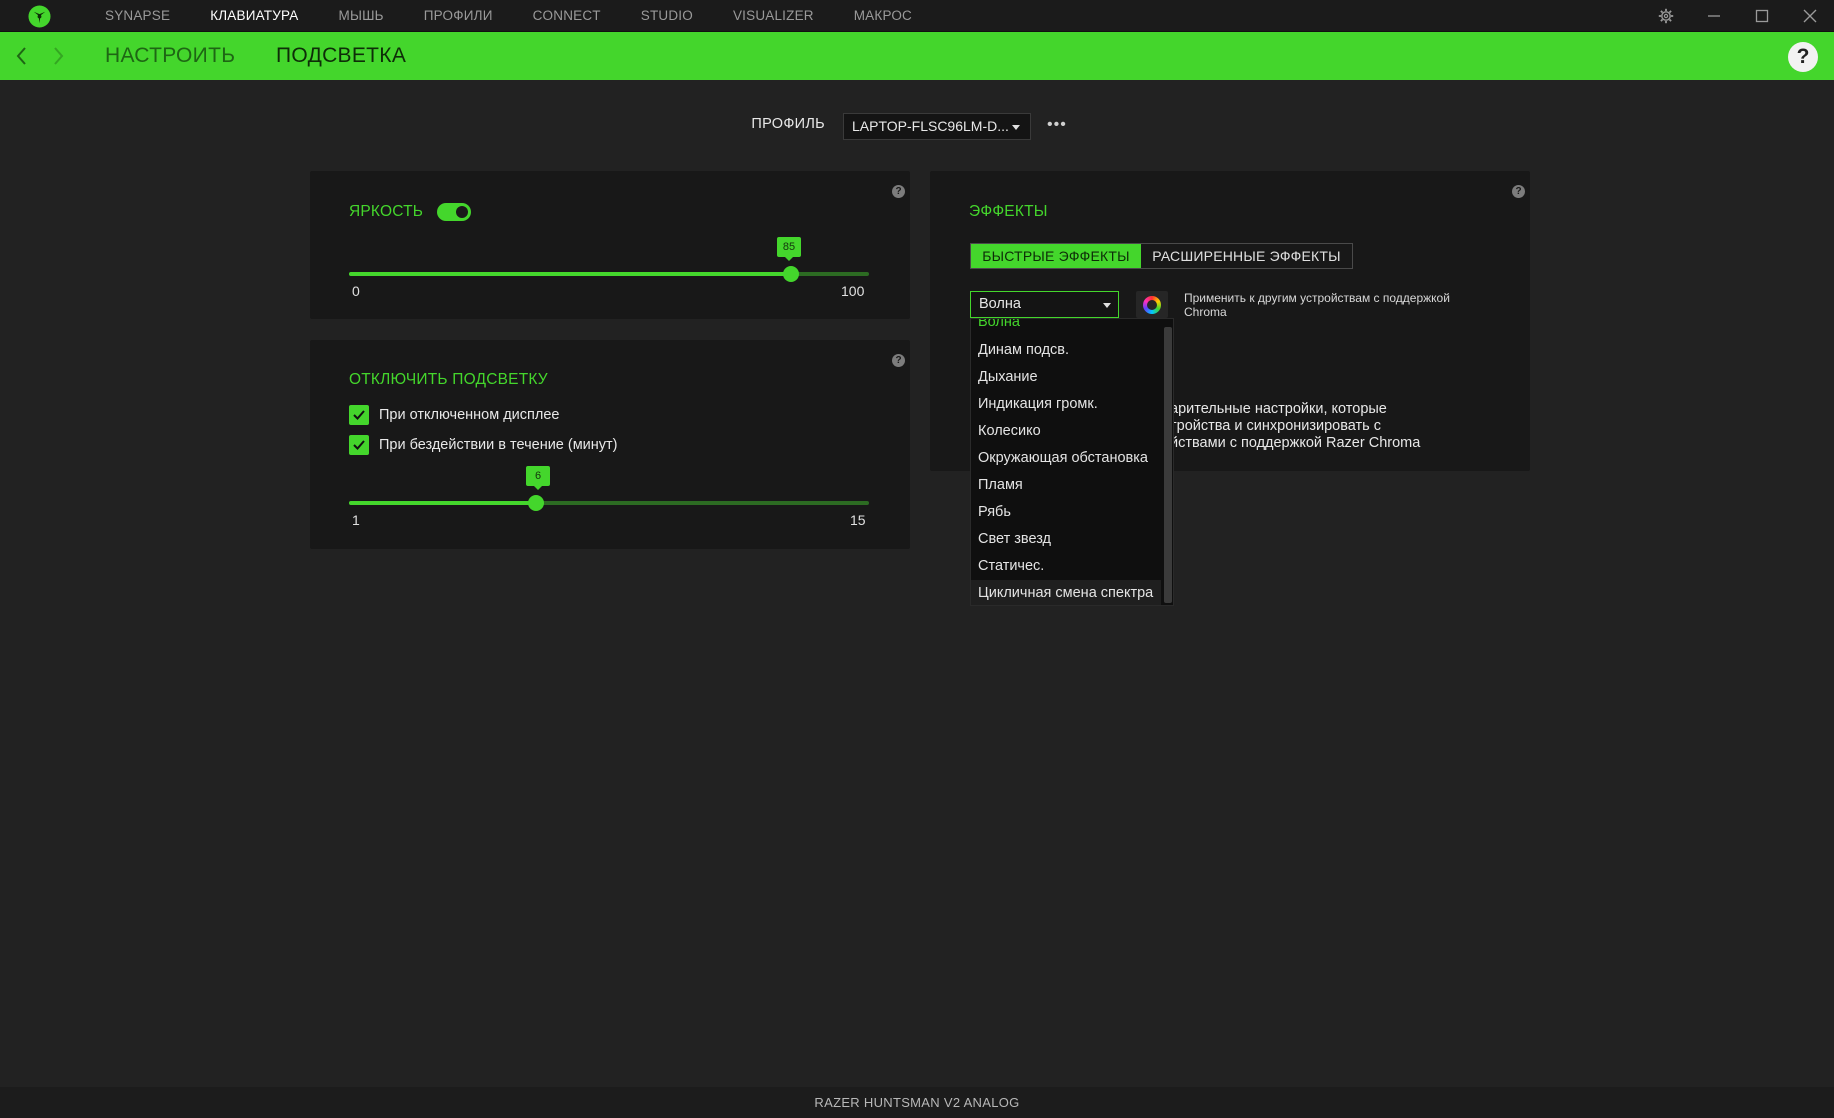 The width and height of the screenshot is (1834, 1118). I want to click on brightness-slider, so click(609, 274).